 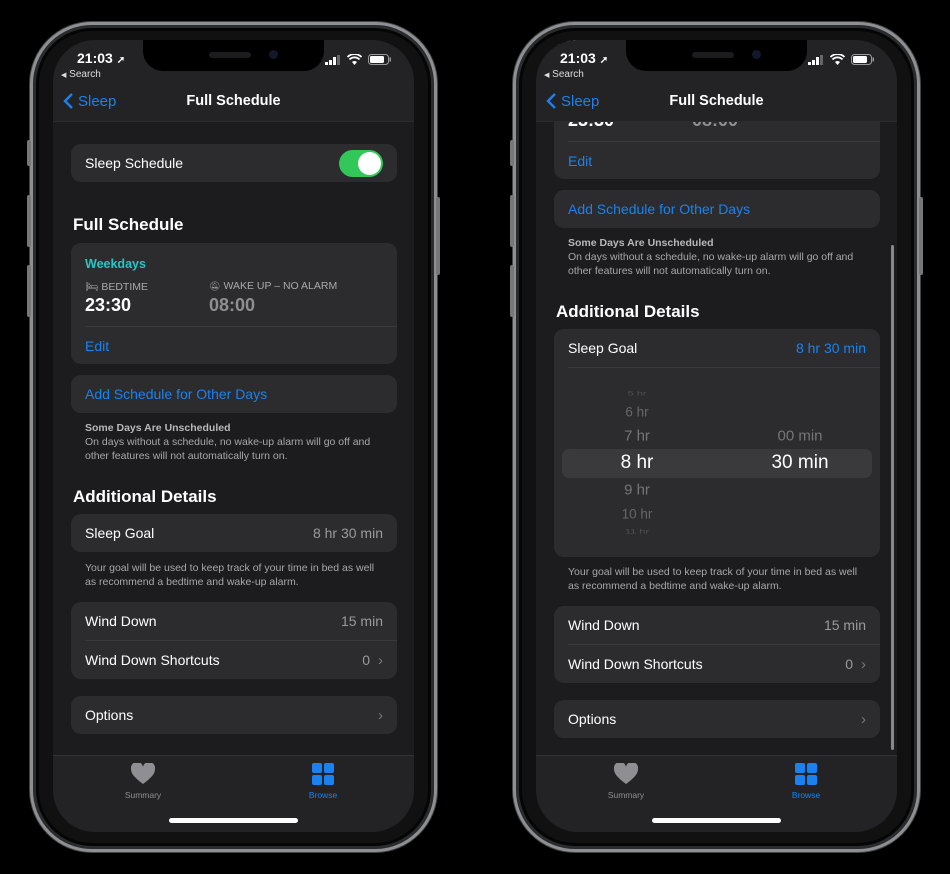 What do you see at coordinates (830, 348) in the screenshot?
I see `sleep-goal-value: 8 hr 30 min` at bounding box center [830, 348].